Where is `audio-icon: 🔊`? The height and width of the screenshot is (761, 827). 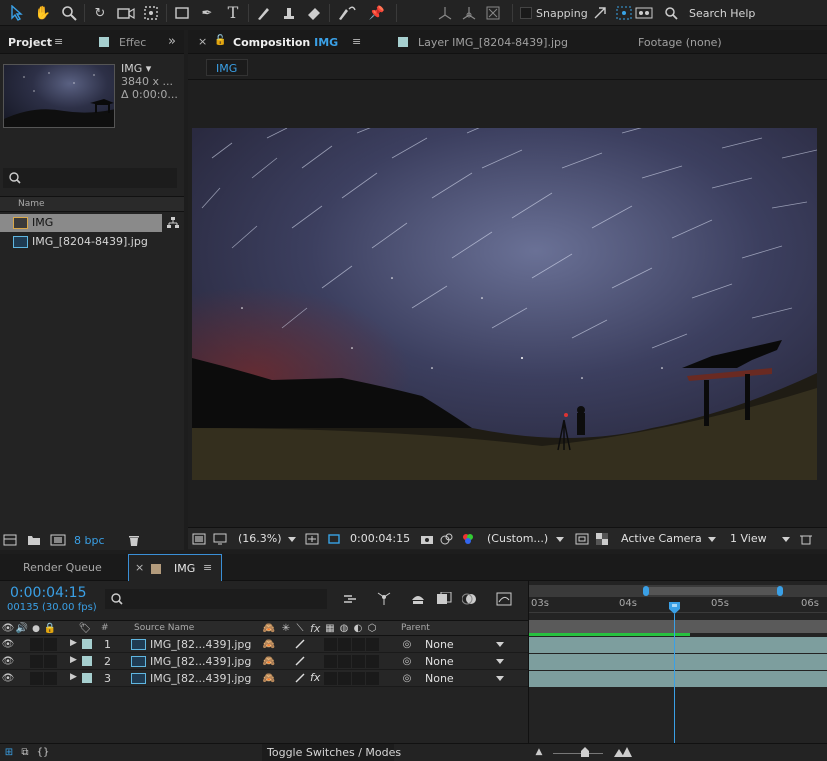
audio-icon: 🔊 is located at coordinates (22, 628).